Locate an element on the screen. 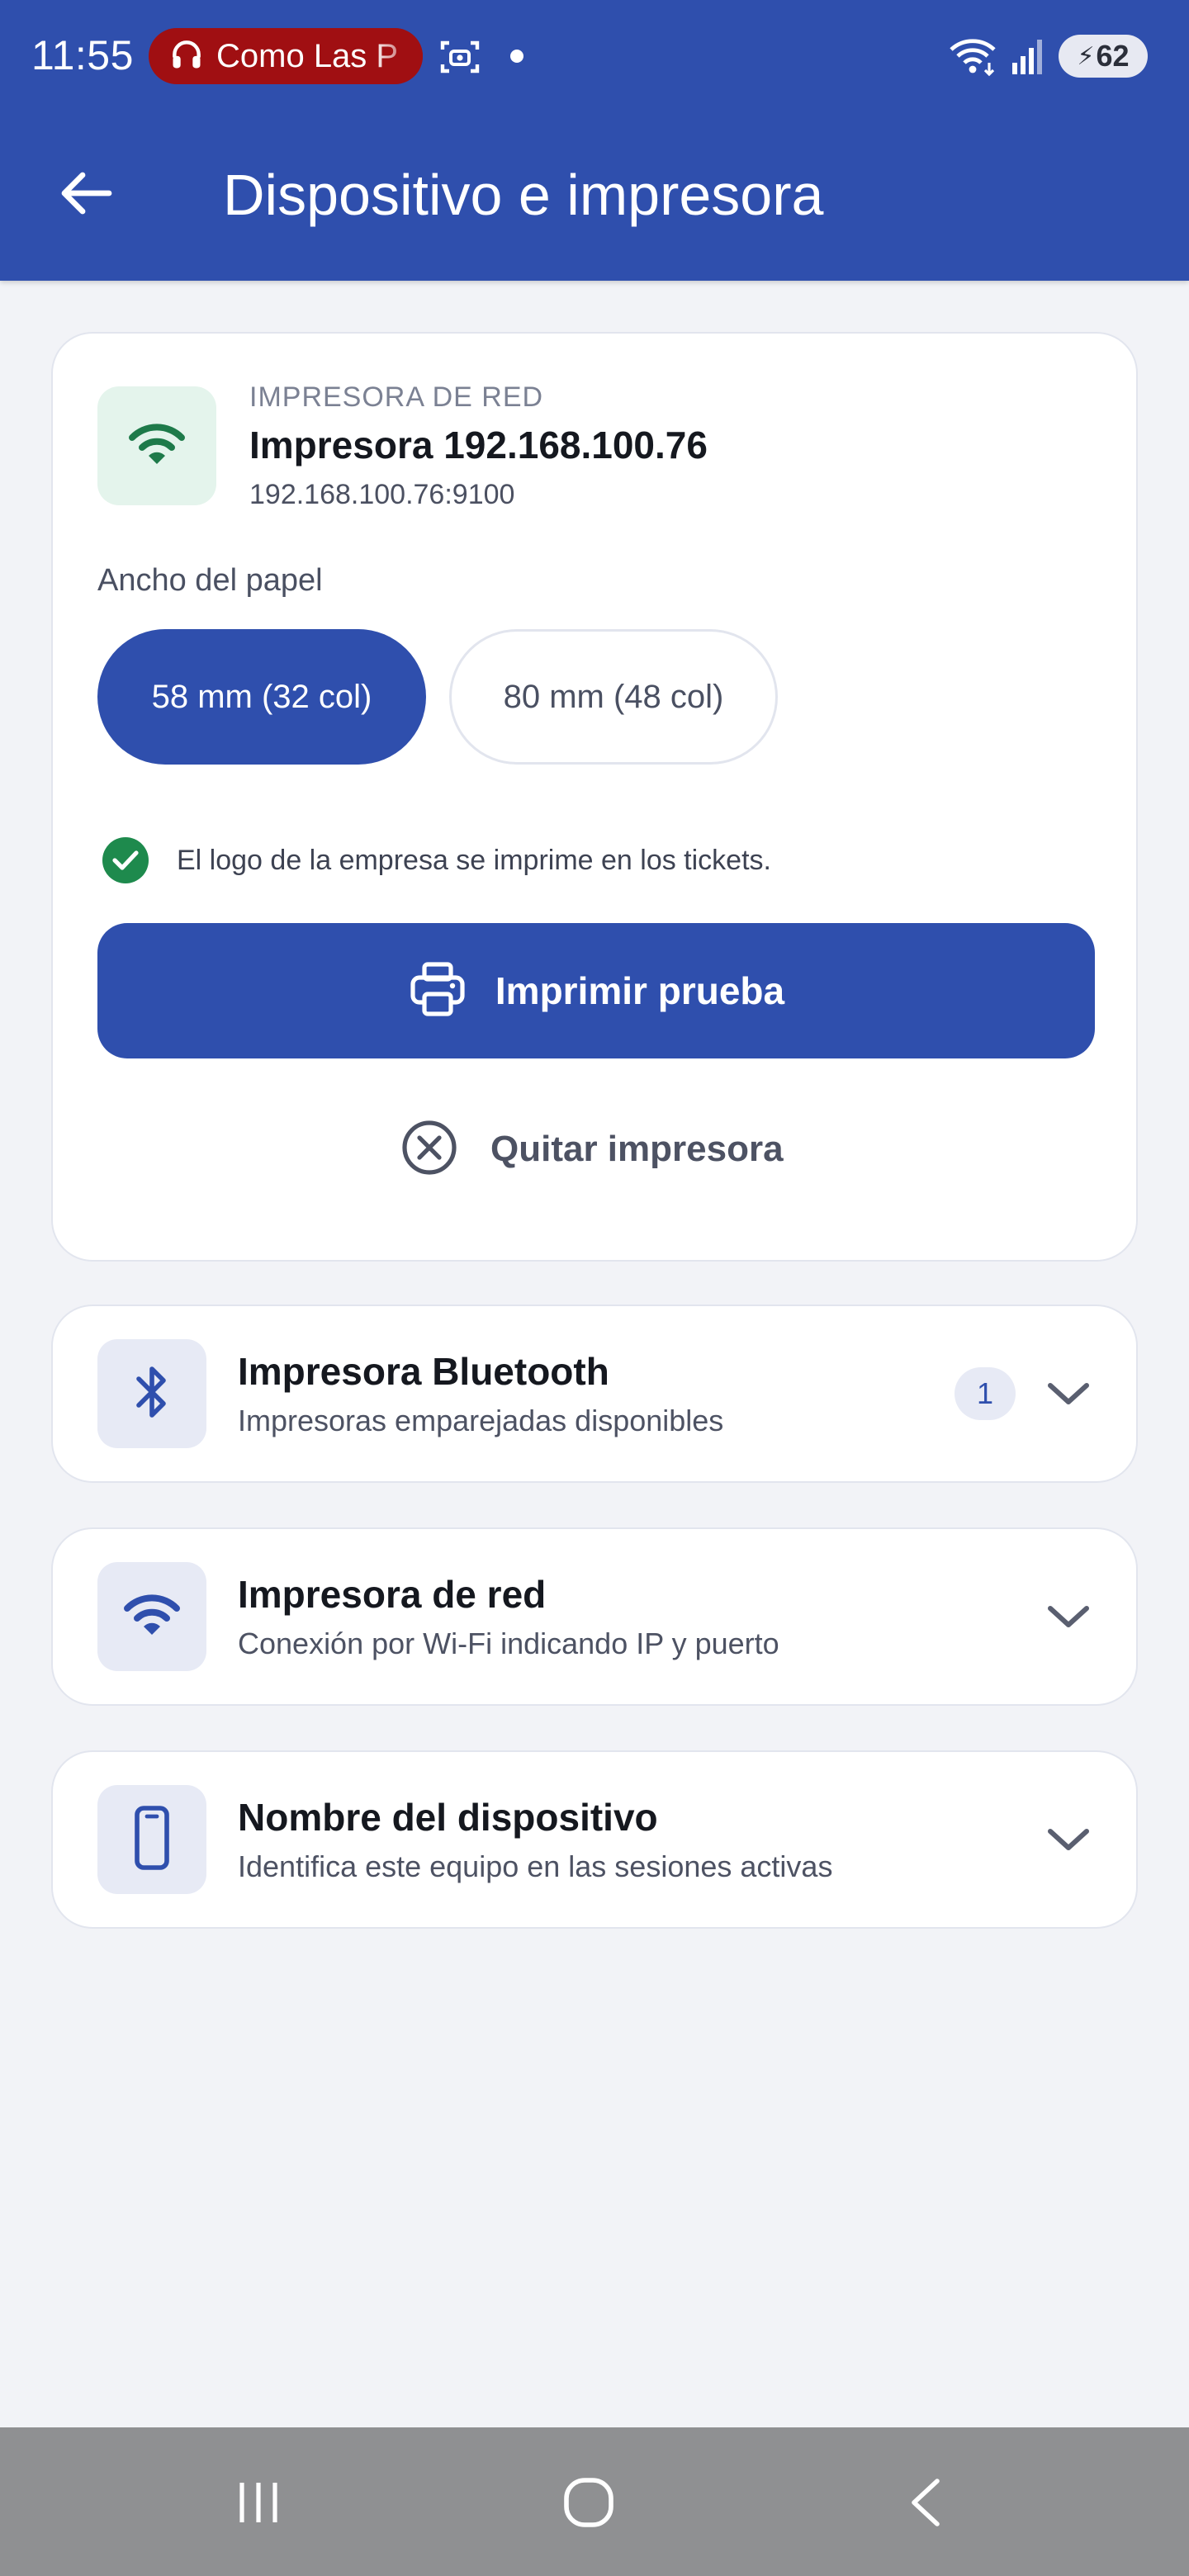  battery-level: 62 is located at coordinates (1113, 56).